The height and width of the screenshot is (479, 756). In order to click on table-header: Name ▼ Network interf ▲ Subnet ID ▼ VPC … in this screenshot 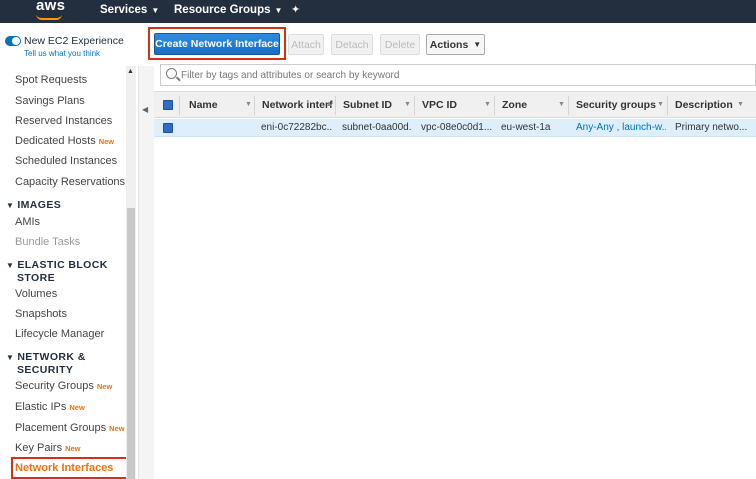, I will do `click(455, 104)`.